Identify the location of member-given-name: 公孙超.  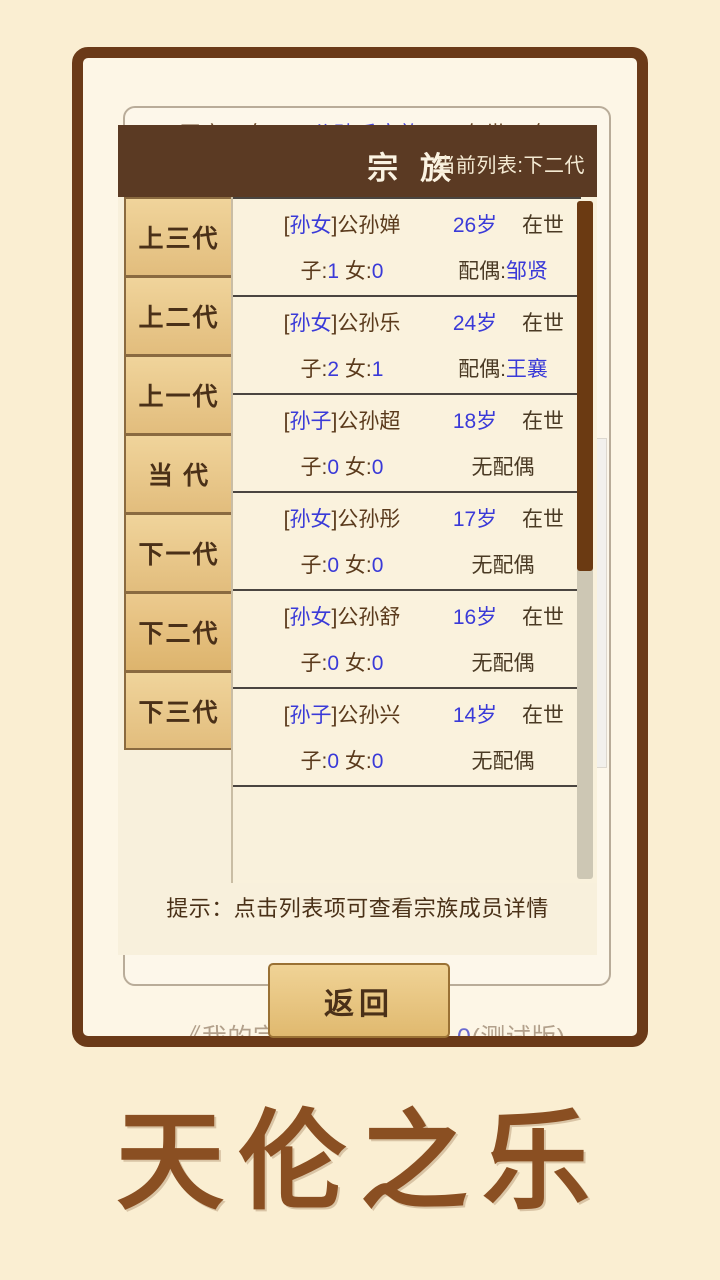
(369, 421).